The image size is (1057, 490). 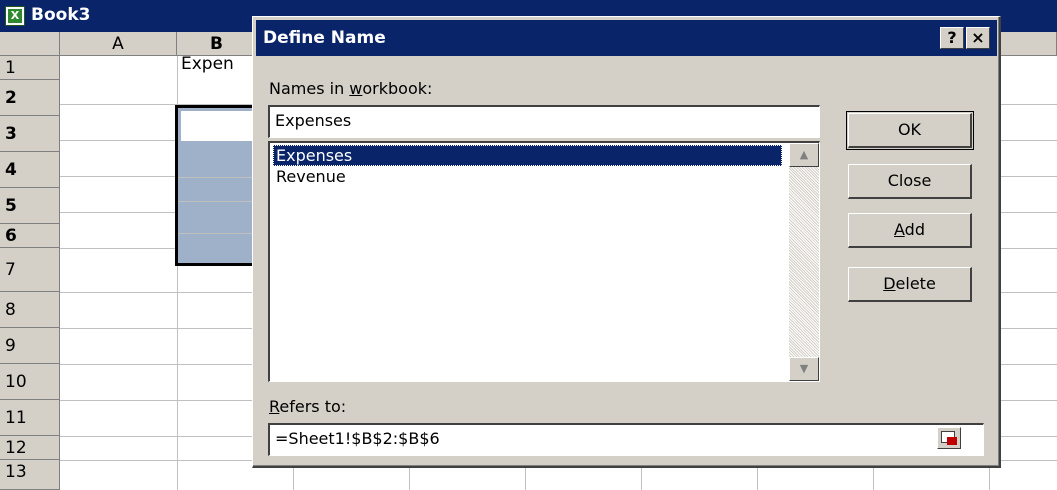 I want to click on row-header-1: 1, so click(x=30, y=68).